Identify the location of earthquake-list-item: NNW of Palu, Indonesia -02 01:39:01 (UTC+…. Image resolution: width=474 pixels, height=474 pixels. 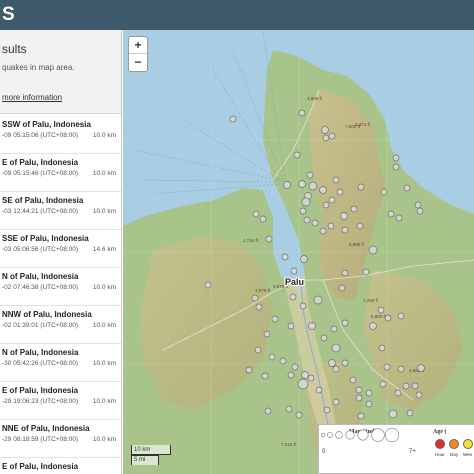
(60, 325).